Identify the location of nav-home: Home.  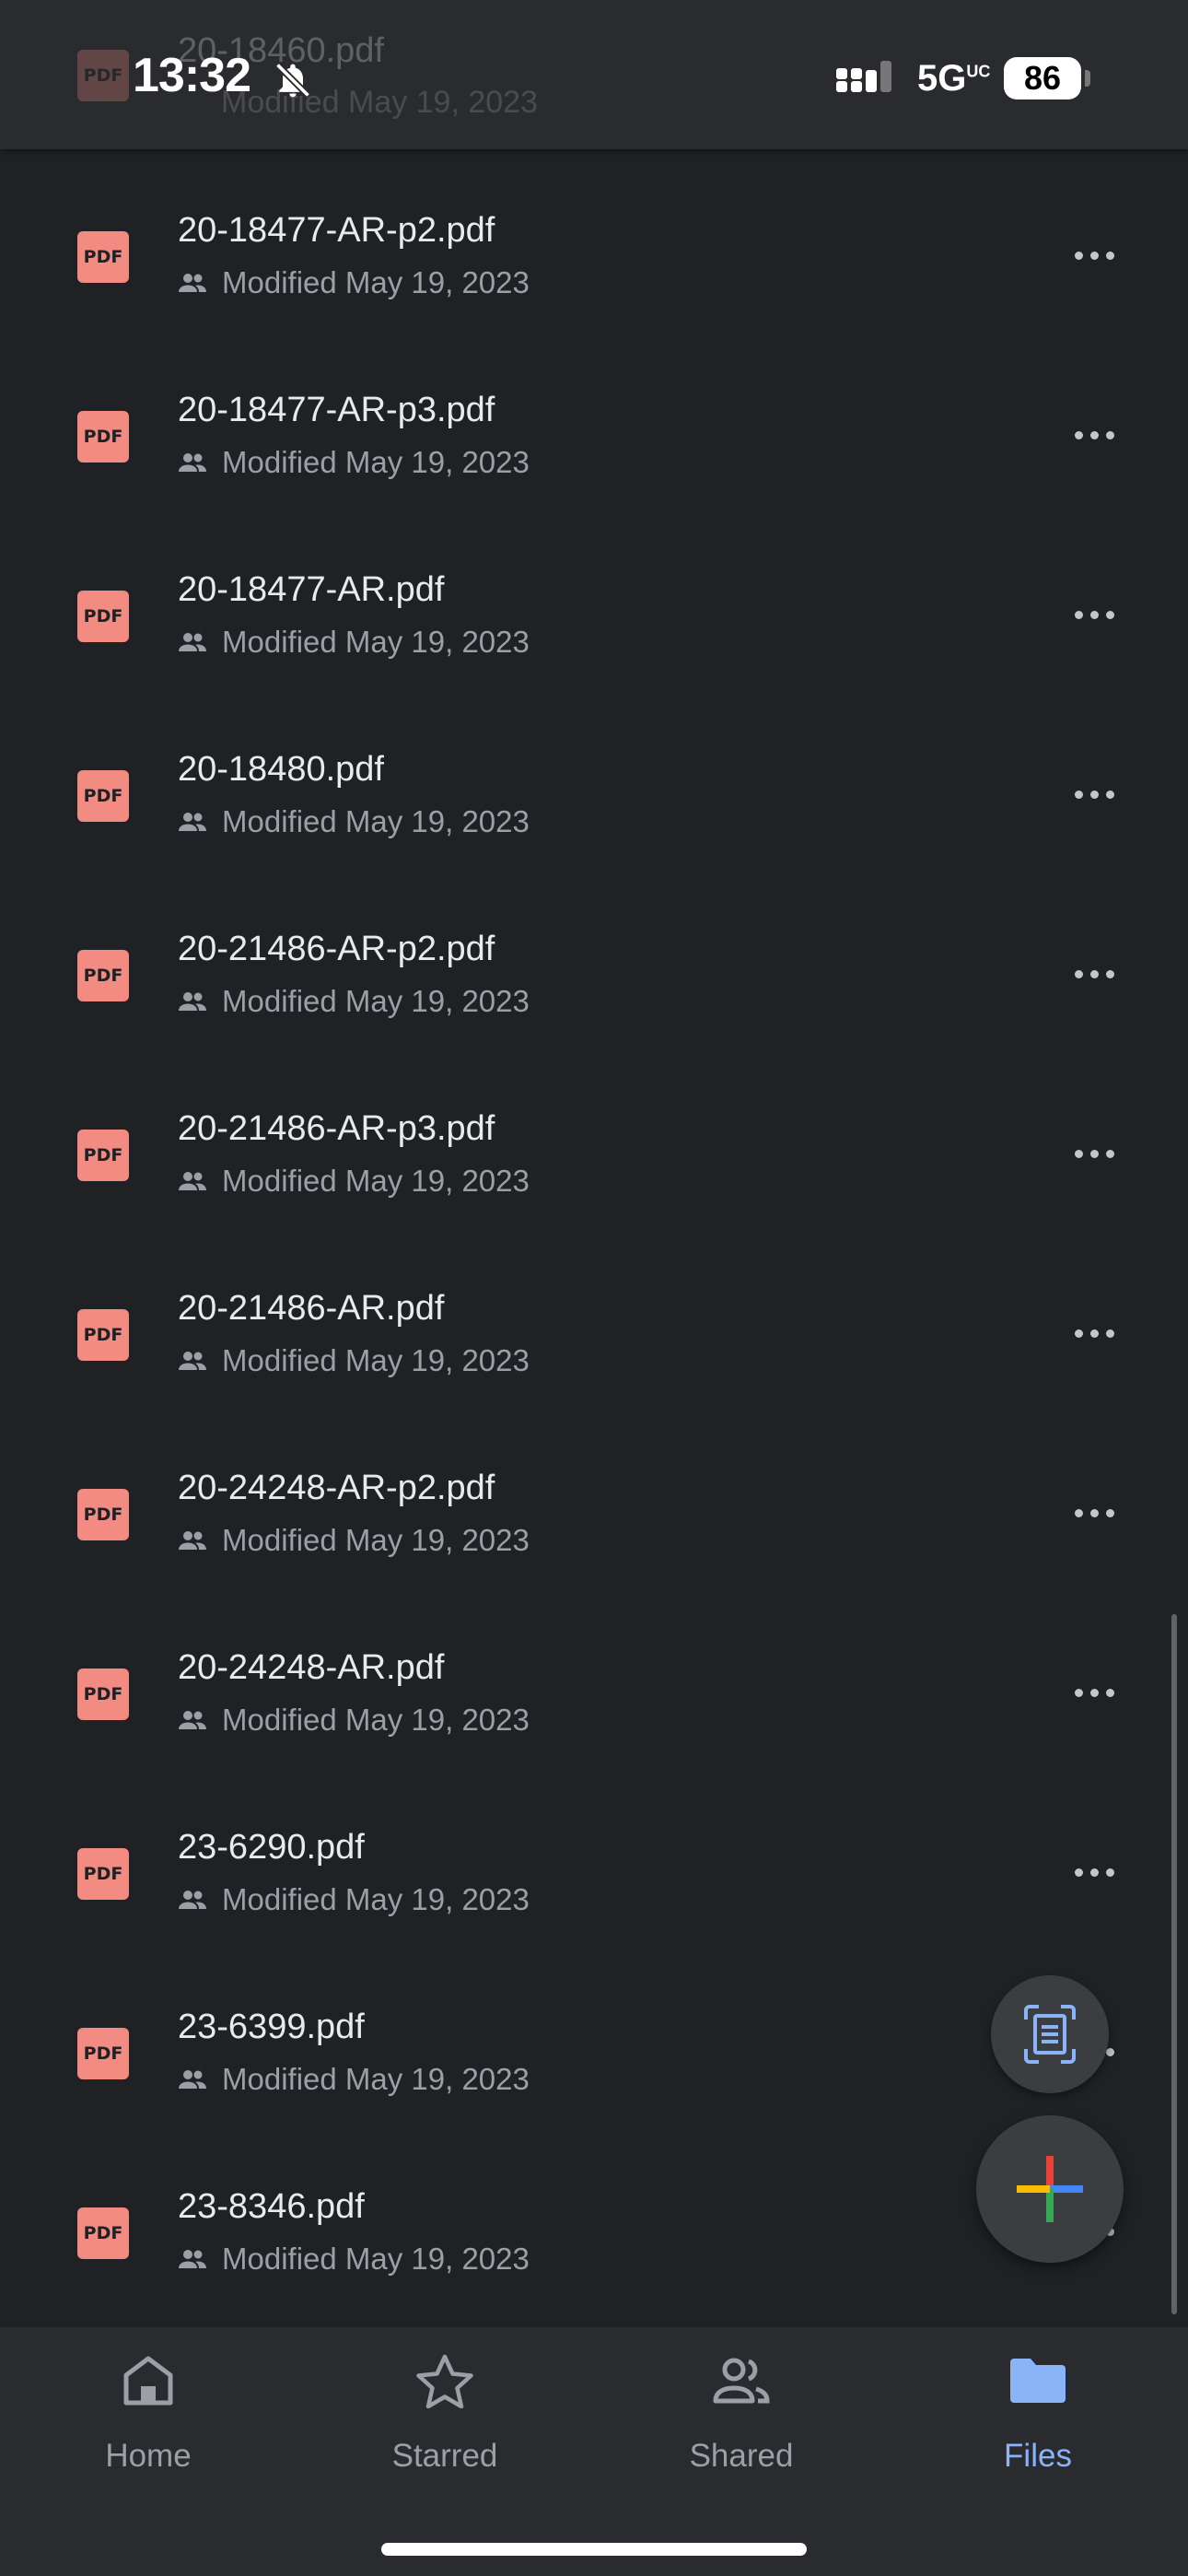
(148, 2428).